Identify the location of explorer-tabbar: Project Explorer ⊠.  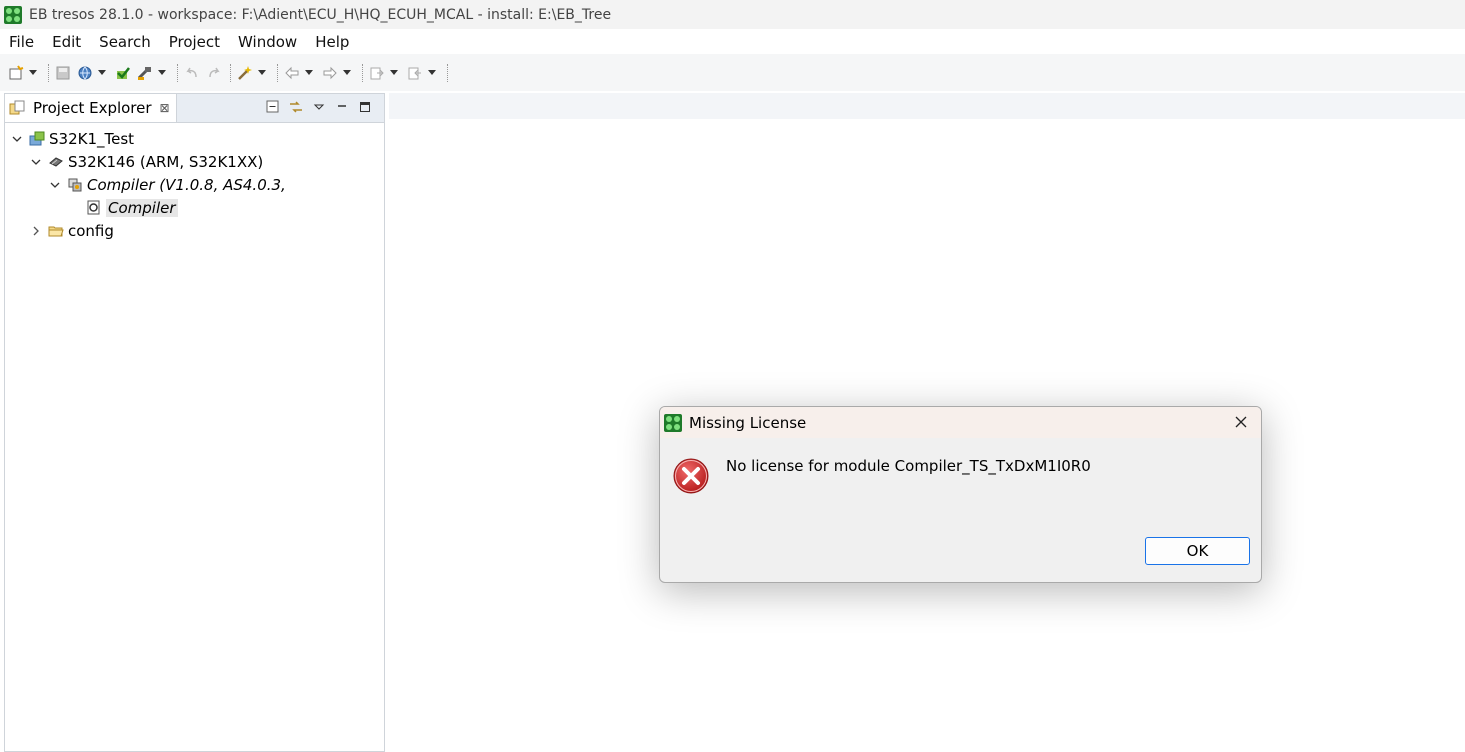
(194, 108).